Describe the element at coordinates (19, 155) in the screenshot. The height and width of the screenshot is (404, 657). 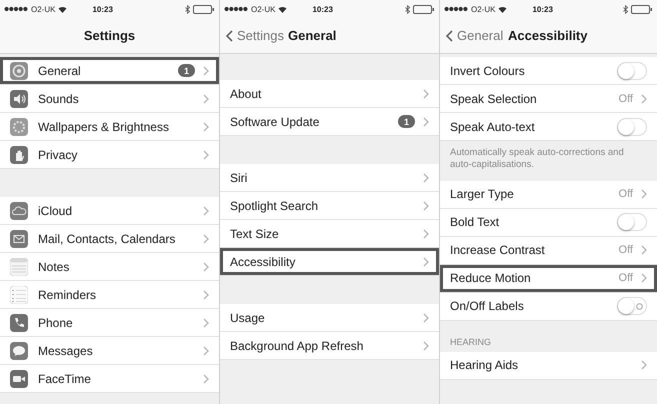
I see `hand-icon` at that location.